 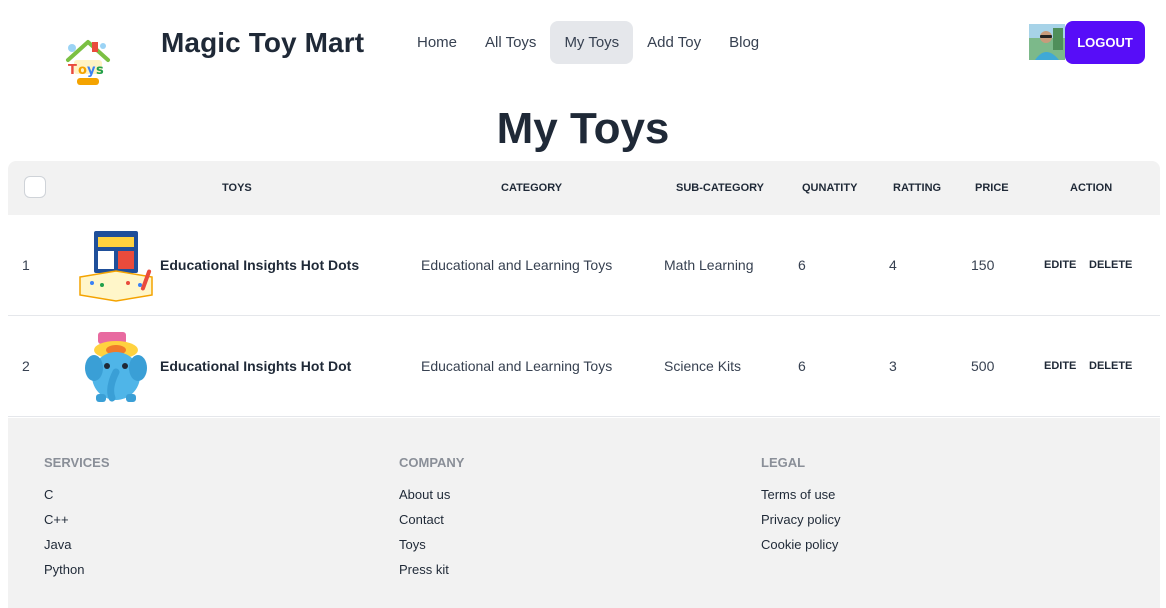 I want to click on header-rating: Ratting, so click(x=917, y=188).